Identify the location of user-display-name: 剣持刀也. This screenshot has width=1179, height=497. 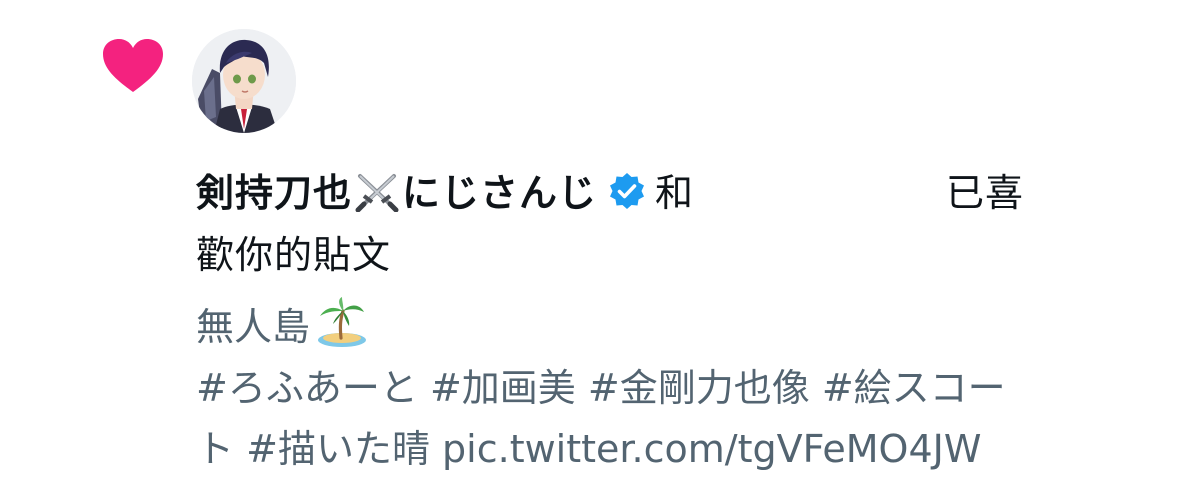
(274, 193).